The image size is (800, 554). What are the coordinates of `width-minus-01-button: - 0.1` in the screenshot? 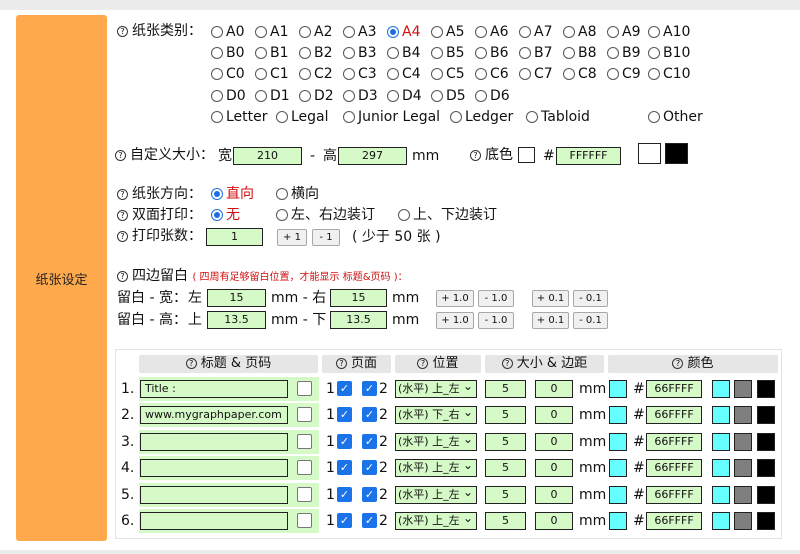 It's located at (590, 298).